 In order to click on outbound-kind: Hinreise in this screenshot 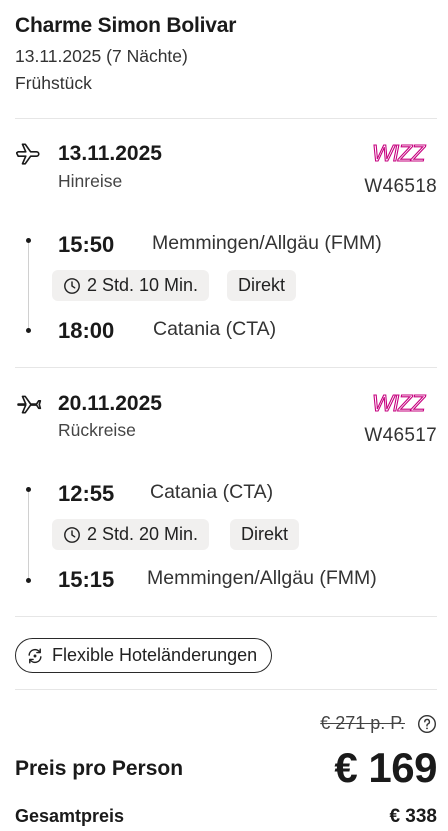, I will do `click(90, 181)`.